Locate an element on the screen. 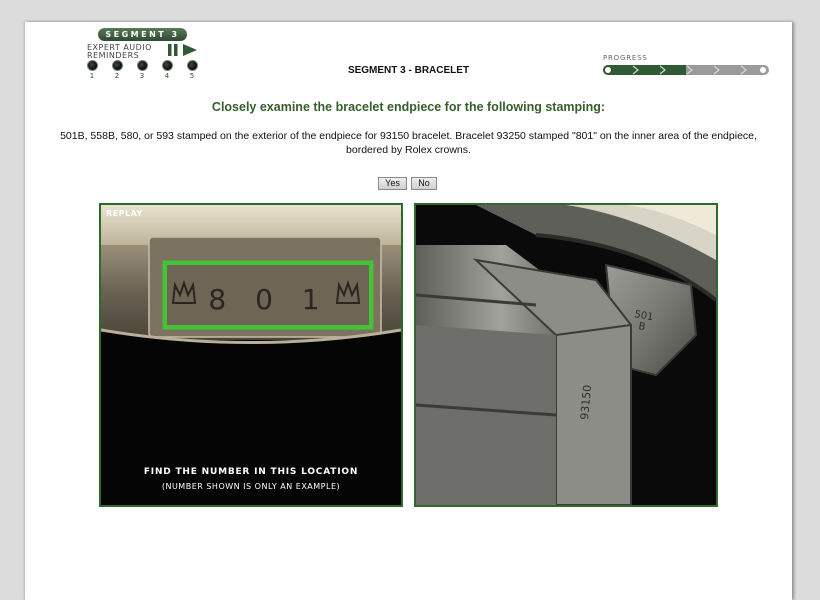 The image size is (820, 600). expert-audio-label: EXPERT AUDIO REMINDERS is located at coordinates (127, 52).